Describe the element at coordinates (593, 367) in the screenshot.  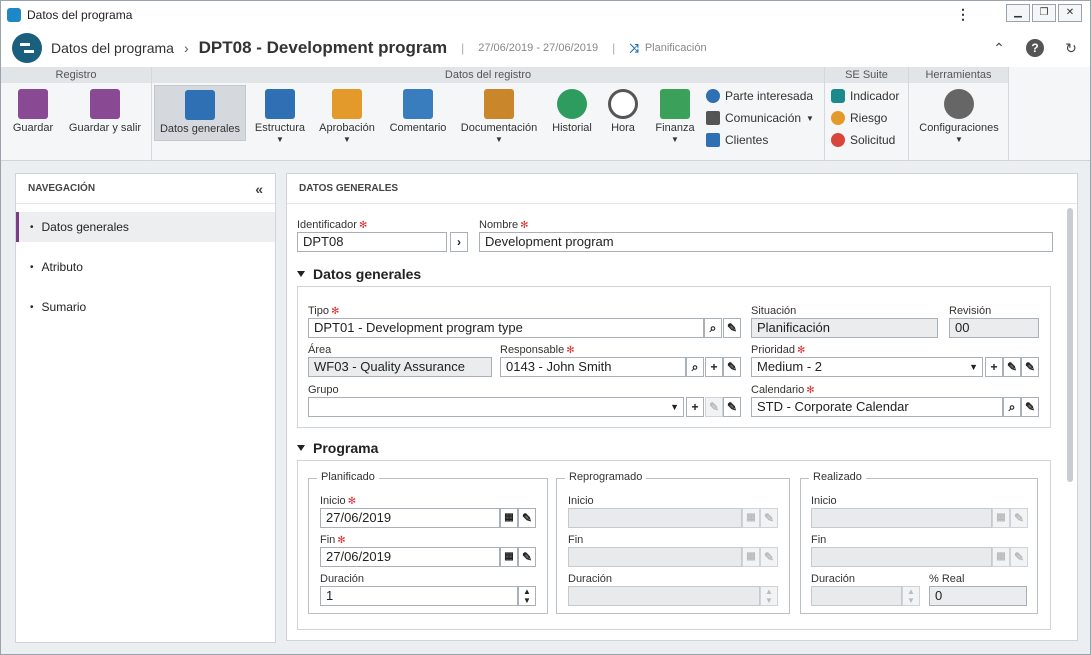
I see `responsible-input: 0143 - John Smith` at that location.